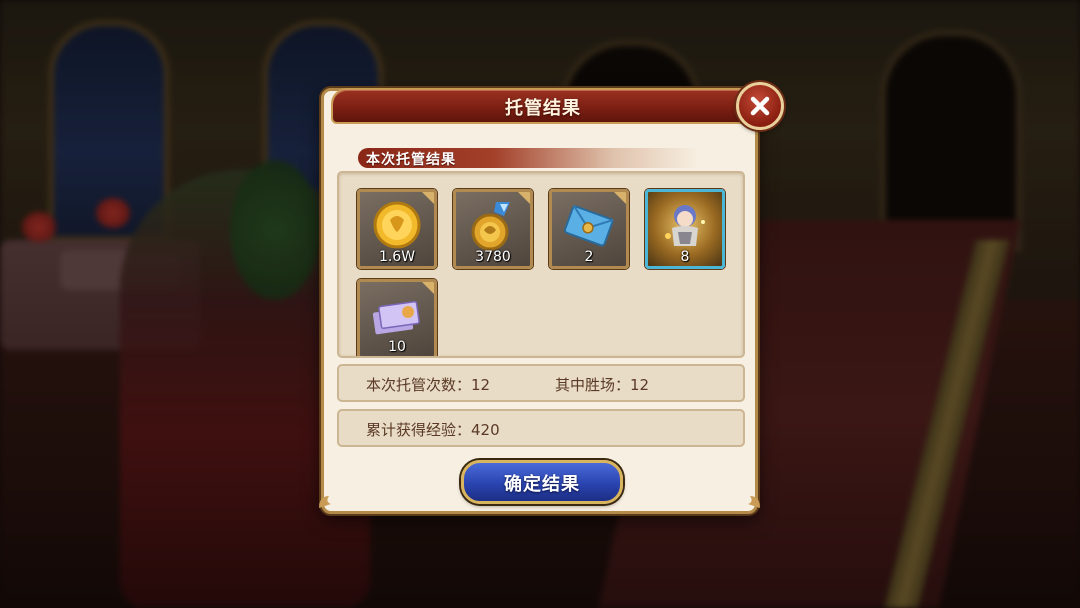  What do you see at coordinates (685, 257) in the screenshot?
I see `reward-quantity: 8` at bounding box center [685, 257].